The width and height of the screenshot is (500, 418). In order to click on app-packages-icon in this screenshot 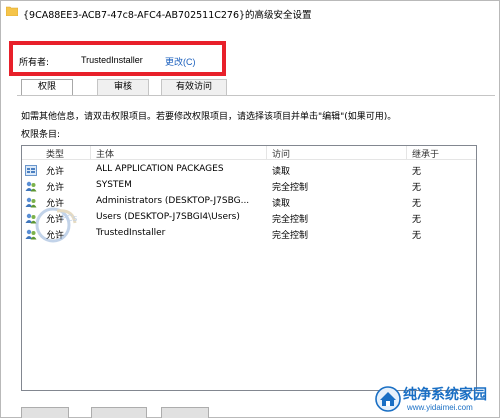, I will do `click(31, 170)`.